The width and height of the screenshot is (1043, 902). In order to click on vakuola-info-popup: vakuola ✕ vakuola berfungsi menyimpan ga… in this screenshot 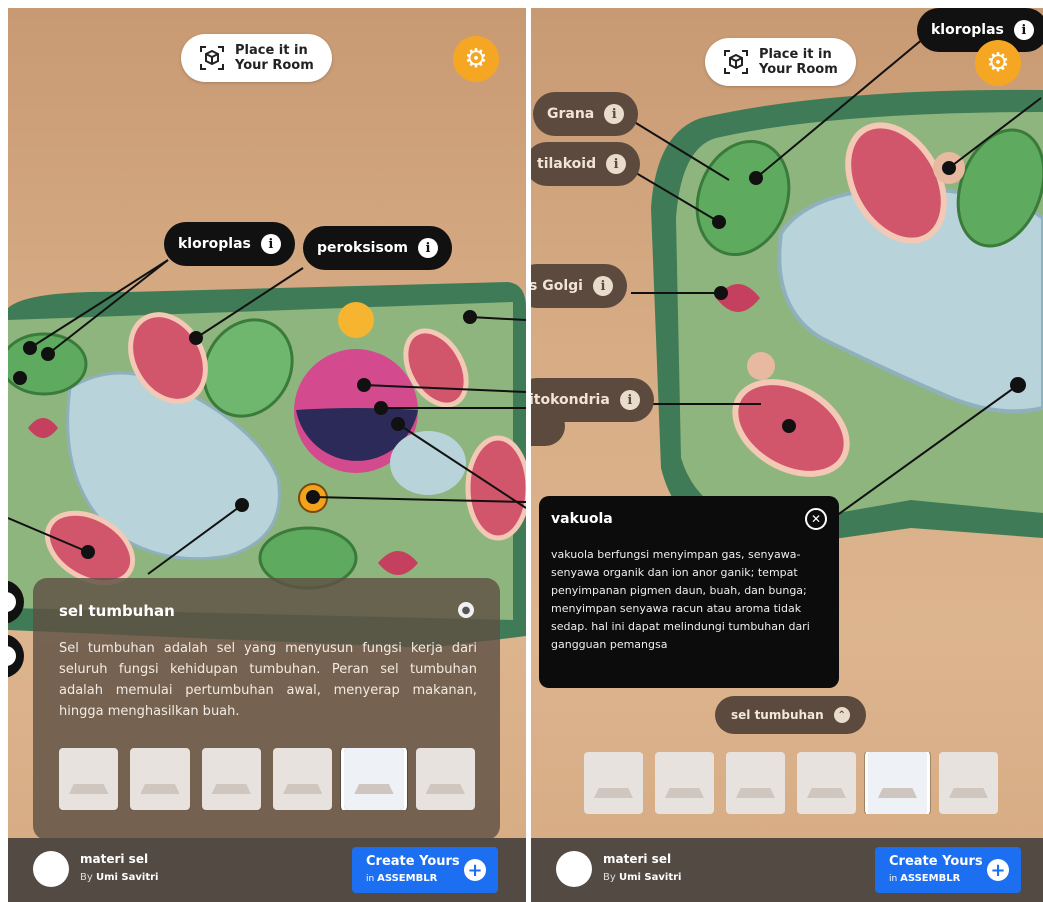, I will do `click(689, 592)`.